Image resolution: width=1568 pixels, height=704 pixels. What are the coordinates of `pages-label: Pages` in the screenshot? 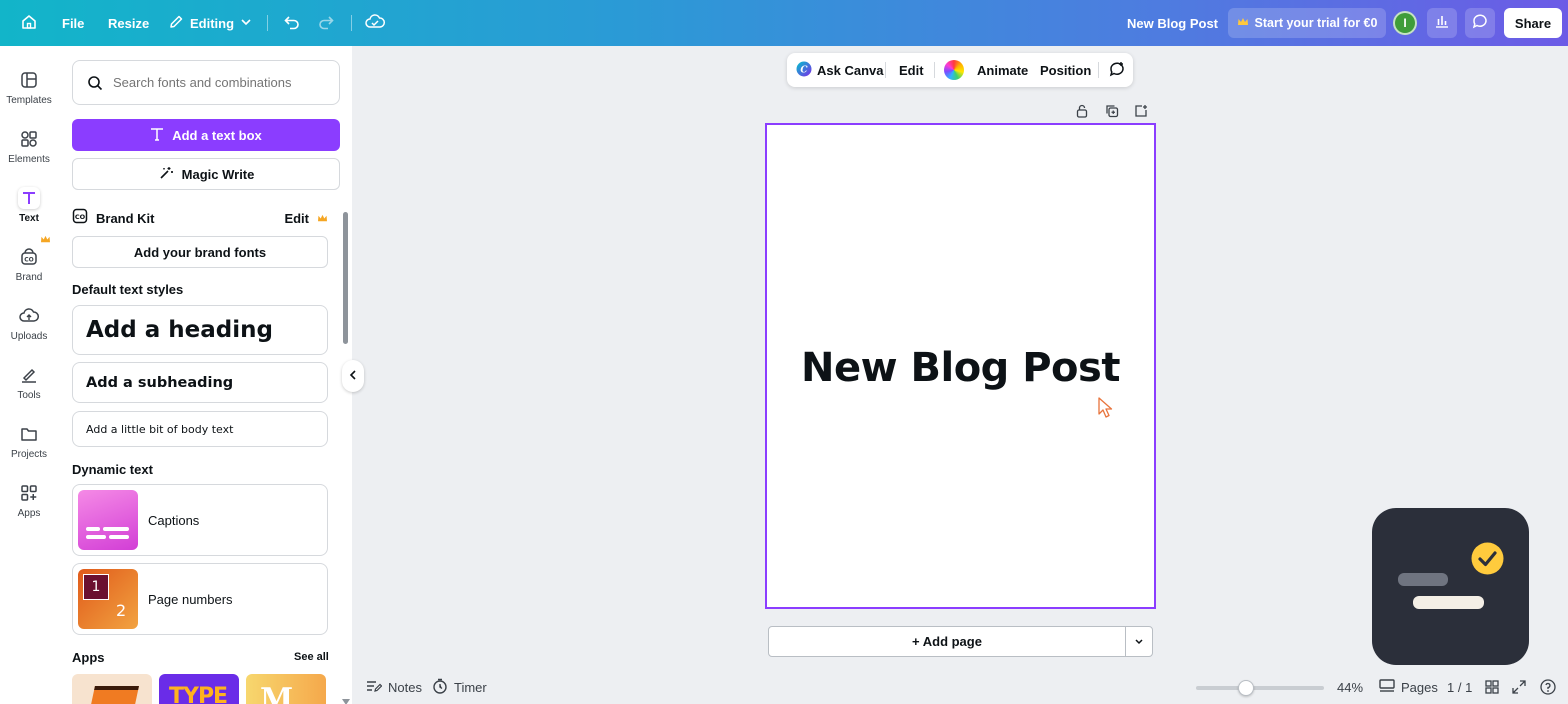 It's located at (1419, 687).